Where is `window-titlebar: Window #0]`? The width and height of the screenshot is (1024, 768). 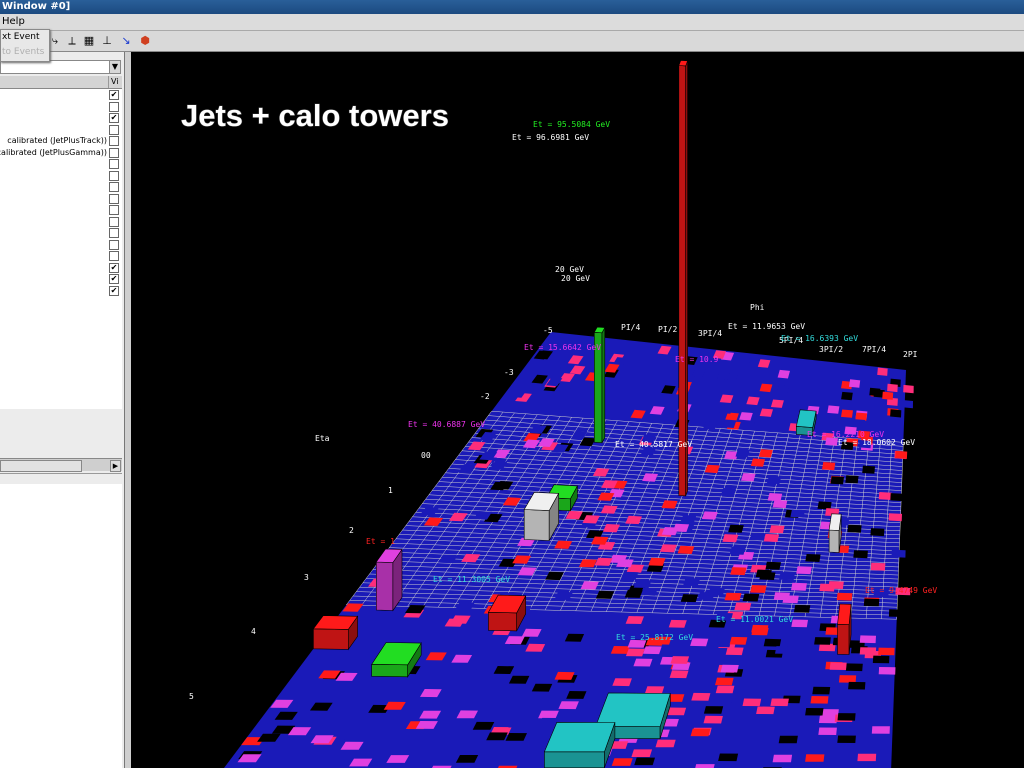
window-titlebar: Window #0] is located at coordinates (512, 7).